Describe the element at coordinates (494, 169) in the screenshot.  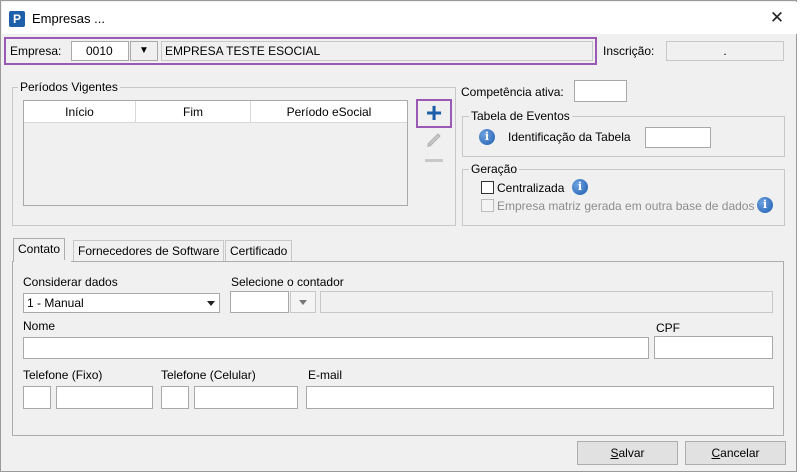
I see `geracao-legend: Geração` at that location.